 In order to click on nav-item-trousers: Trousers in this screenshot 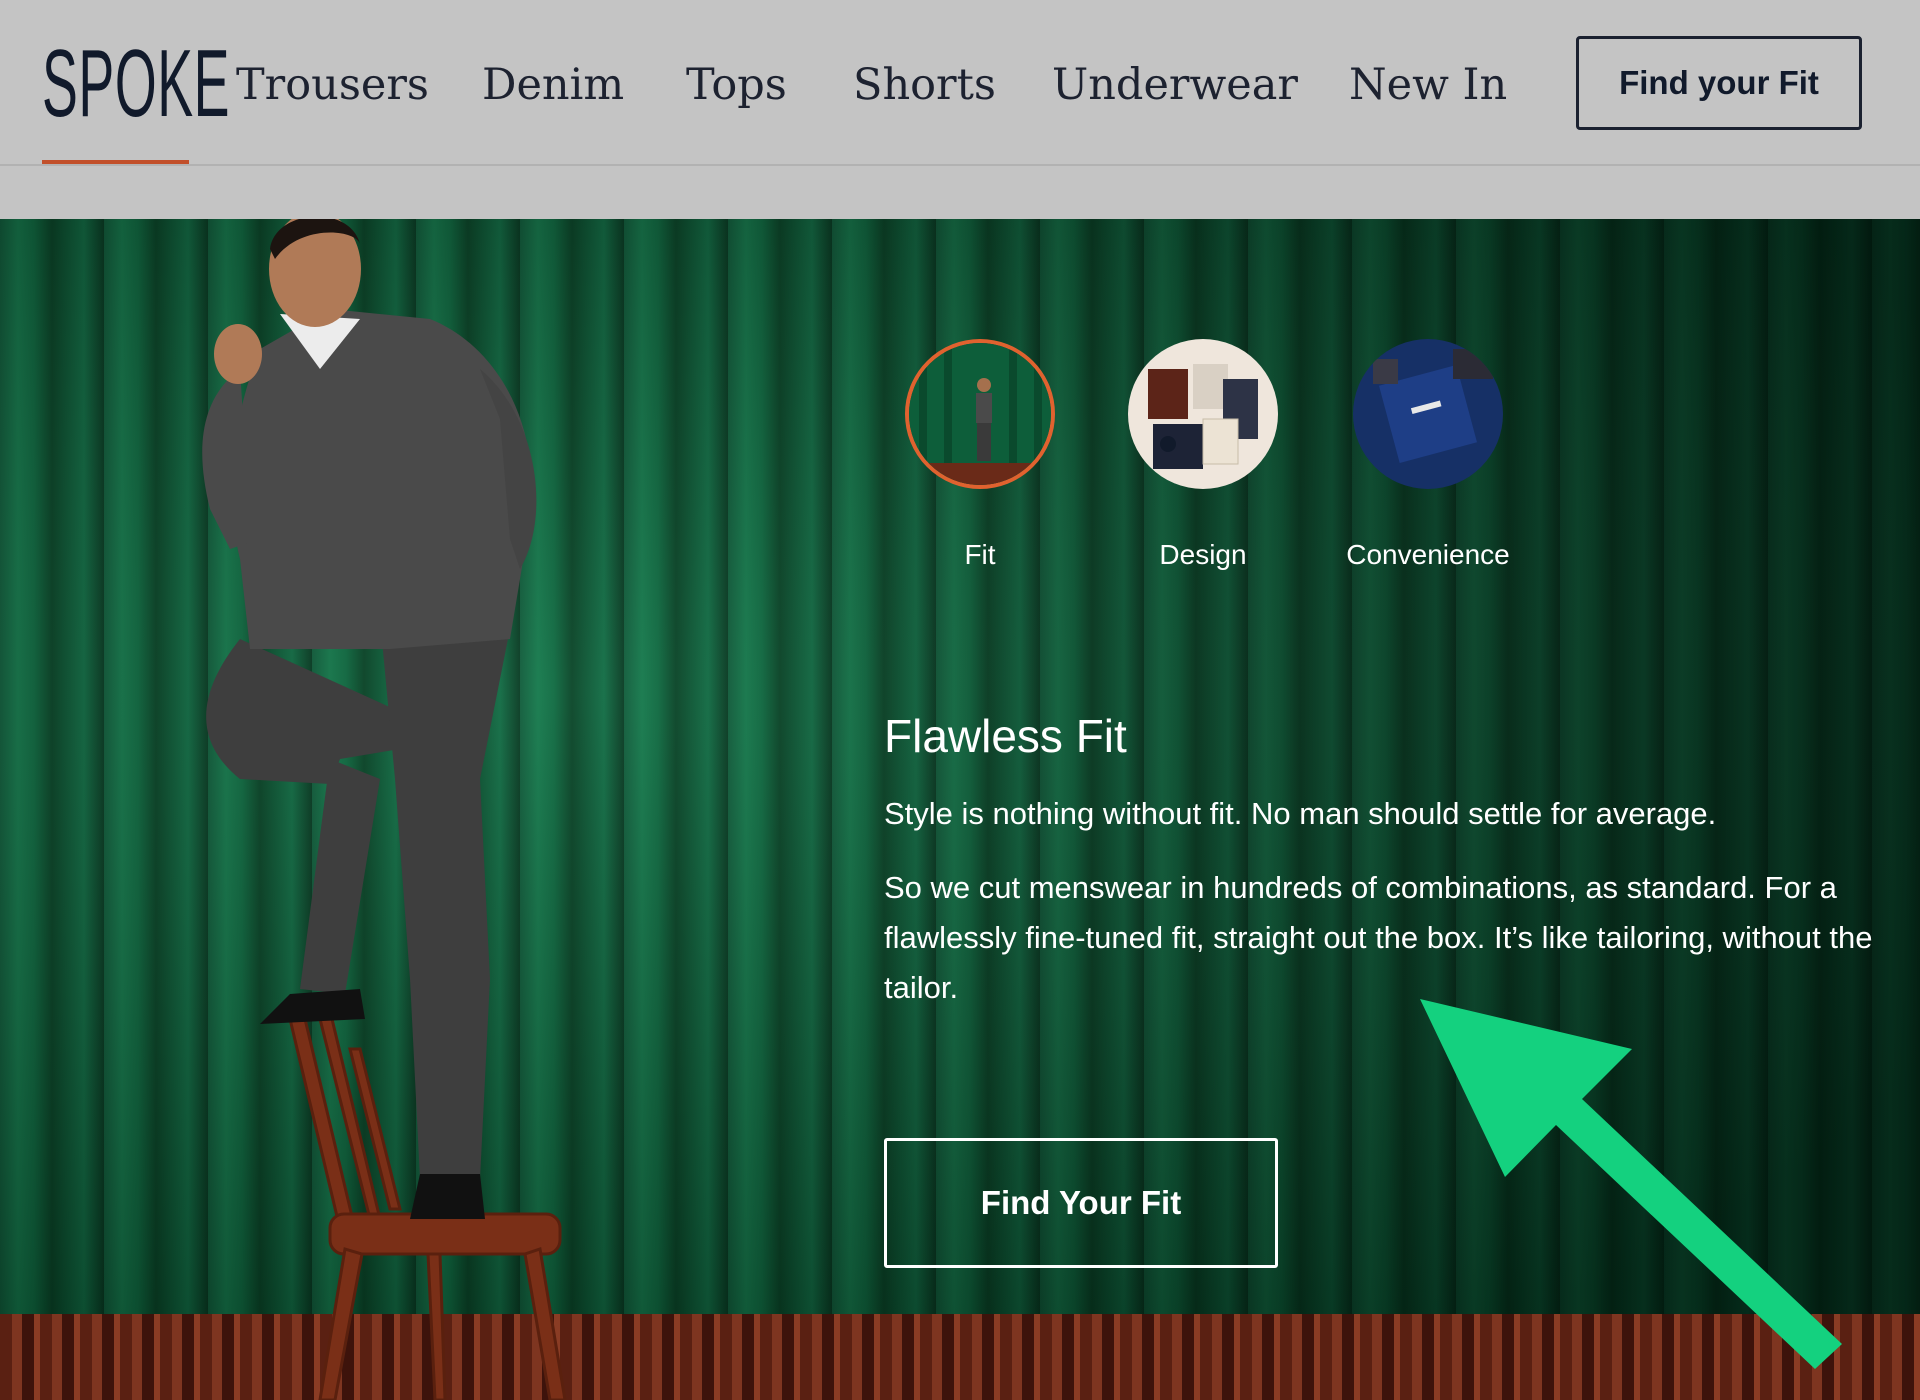, I will do `click(332, 85)`.